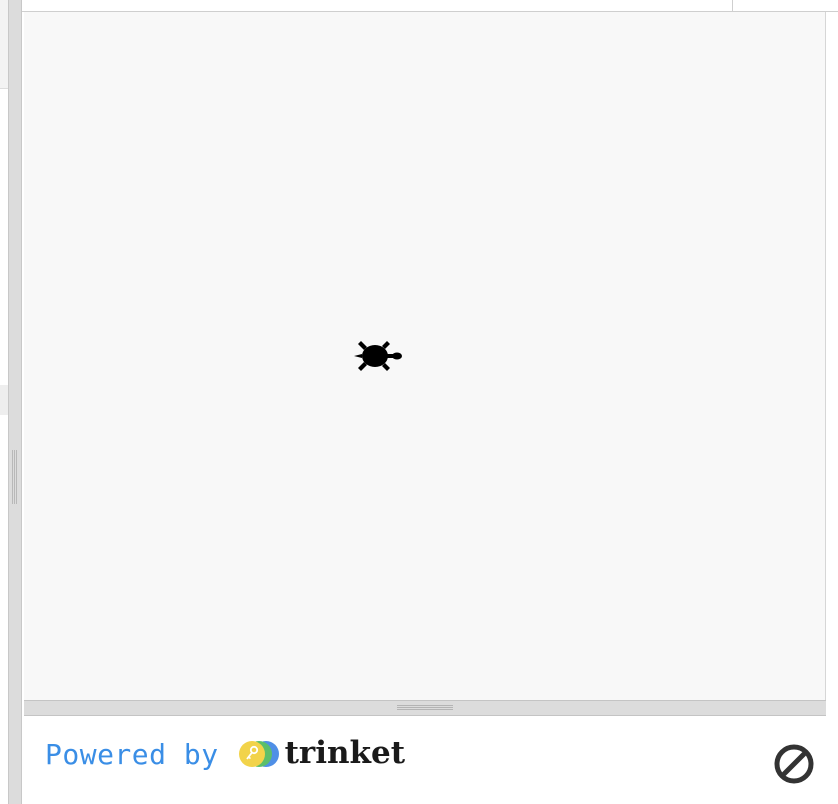  What do you see at coordinates (15, 402) in the screenshot?
I see `vertical-pane-splitter` at bounding box center [15, 402].